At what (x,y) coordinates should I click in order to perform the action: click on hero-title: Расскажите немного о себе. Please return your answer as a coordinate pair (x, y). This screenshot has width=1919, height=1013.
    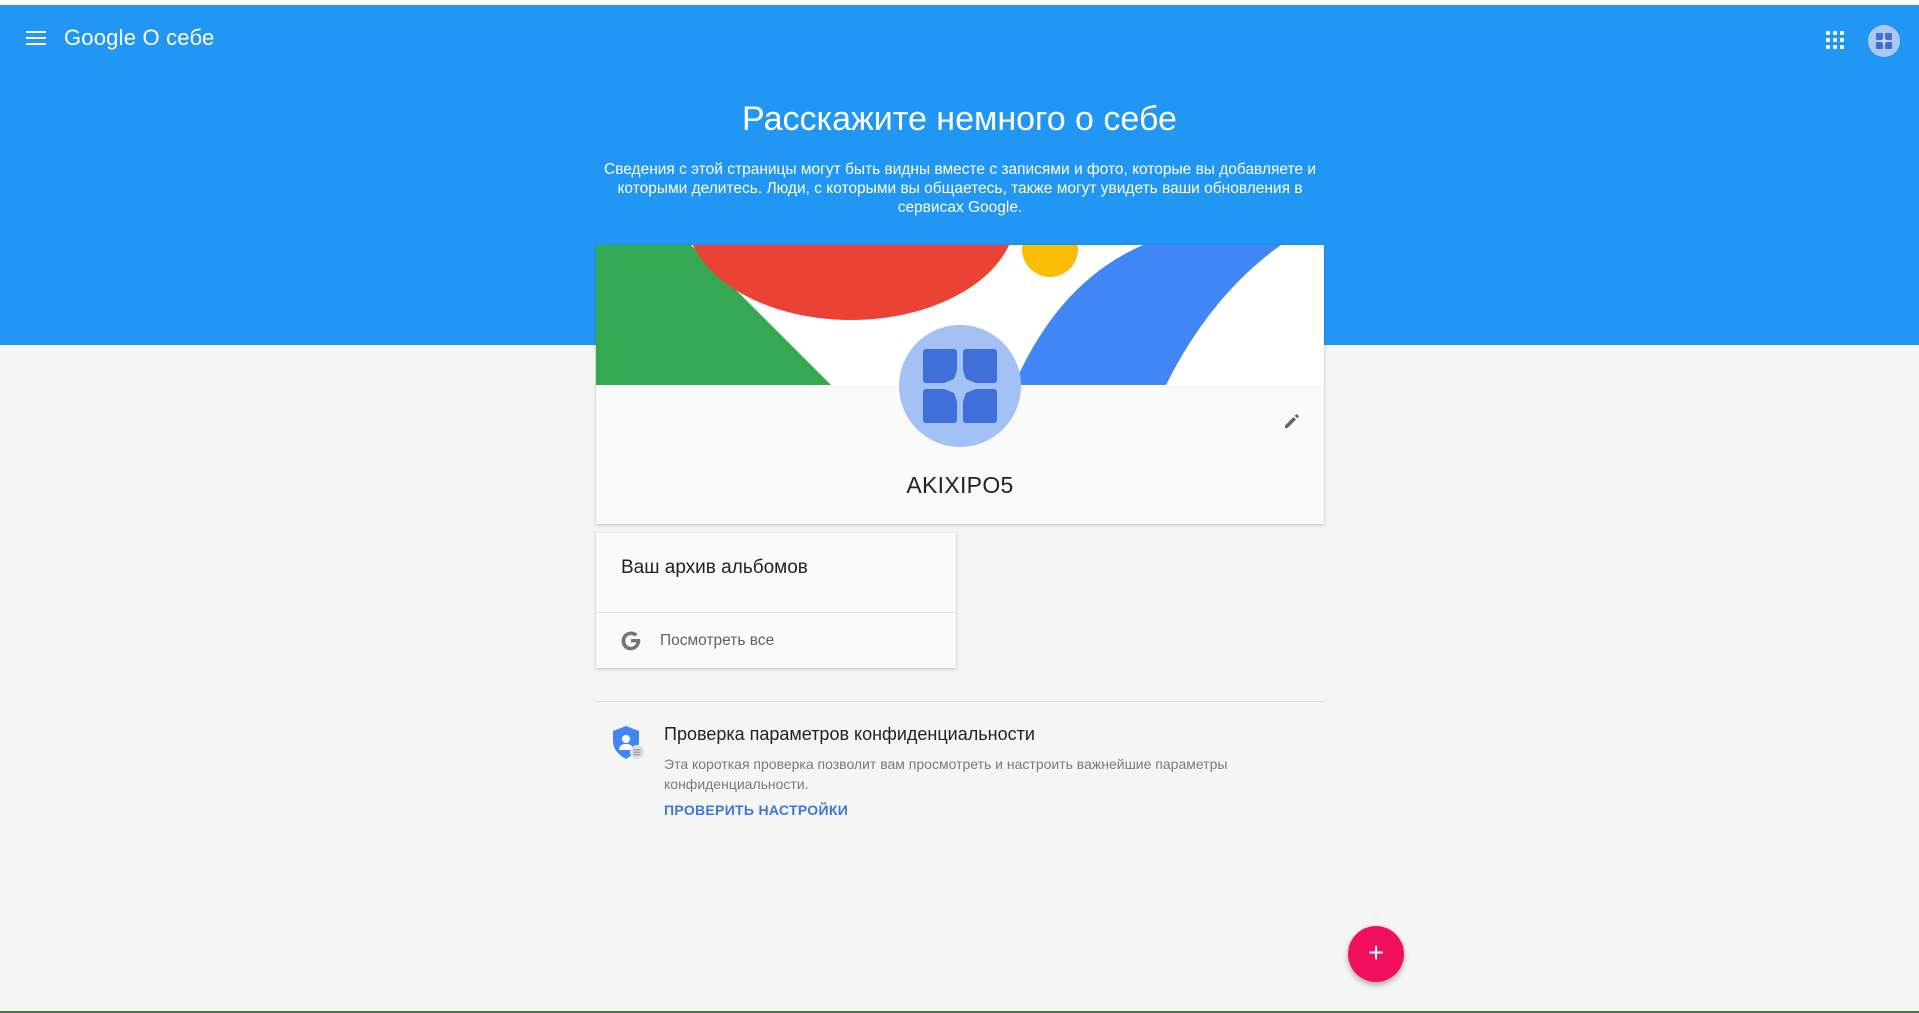
    Looking at the image, I should click on (959, 119).